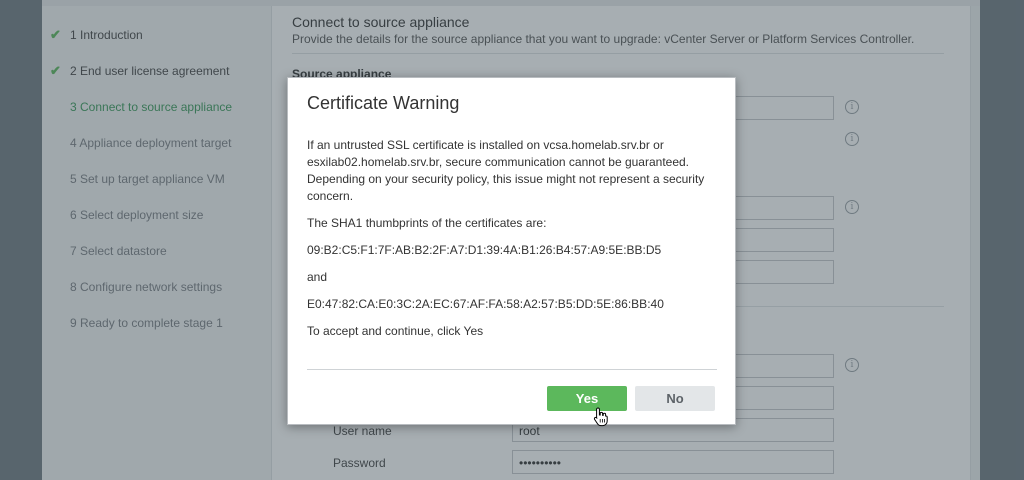 The image size is (1024, 480). What do you see at coordinates (600, 417) in the screenshot?
I see `hand-cursor-icon` at bounding box center [600, 417].